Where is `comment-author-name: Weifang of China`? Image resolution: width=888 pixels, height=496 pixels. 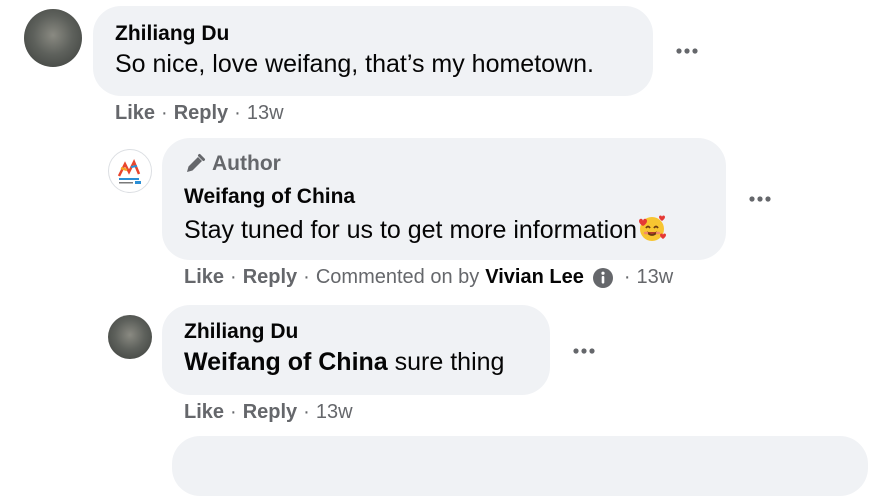 comment-author-name: Weifang of China is located at coordinates (269, 197).